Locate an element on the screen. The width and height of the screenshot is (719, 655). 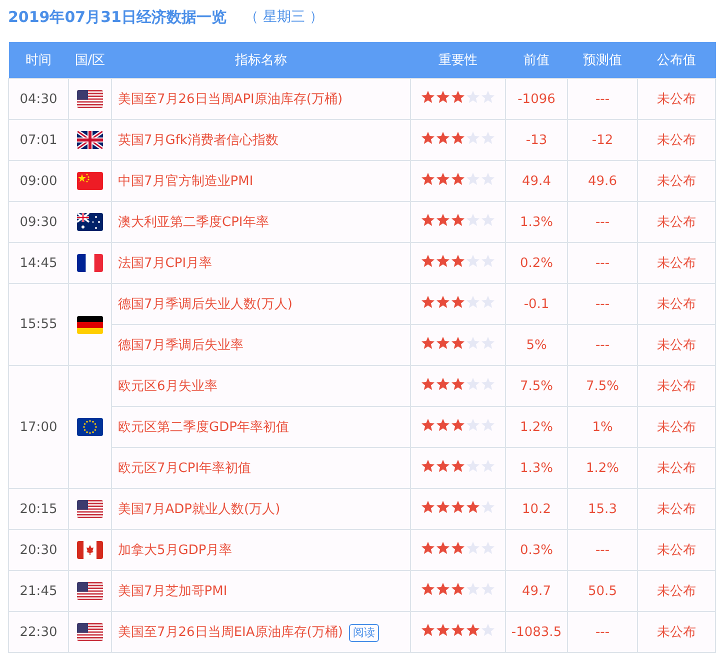
forecast-value: 1.2% is located at coordinates (603, 468).